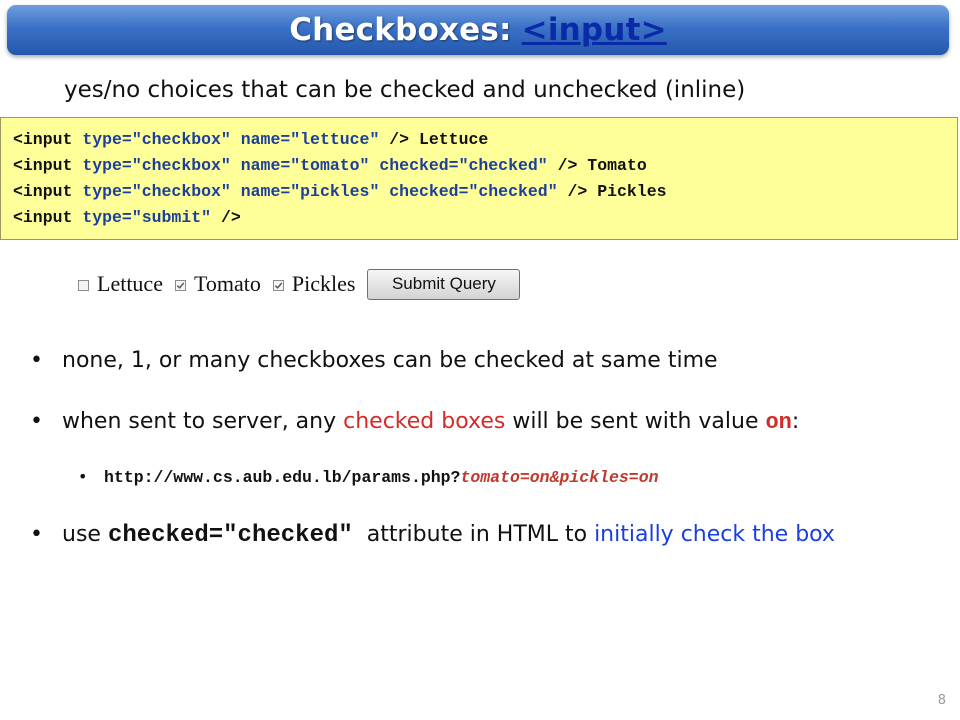  I want to click on title-bar: Checkboxes: <input>, so click(478, 30).